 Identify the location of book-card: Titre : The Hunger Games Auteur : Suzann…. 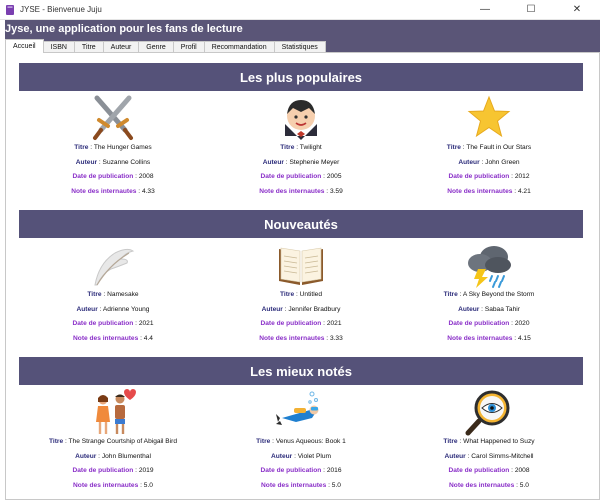
(113, 146).